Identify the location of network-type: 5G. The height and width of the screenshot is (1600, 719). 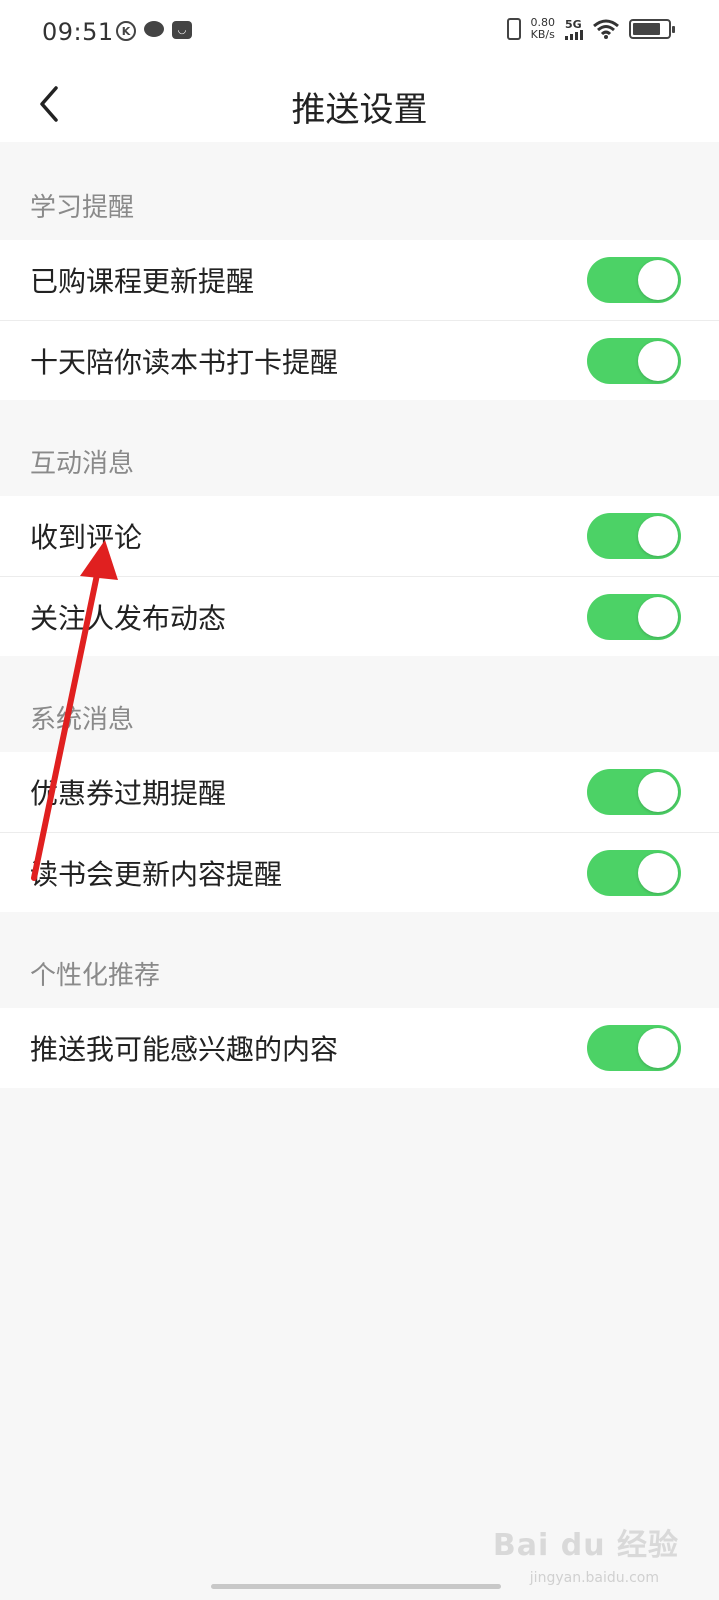
(573, 24).